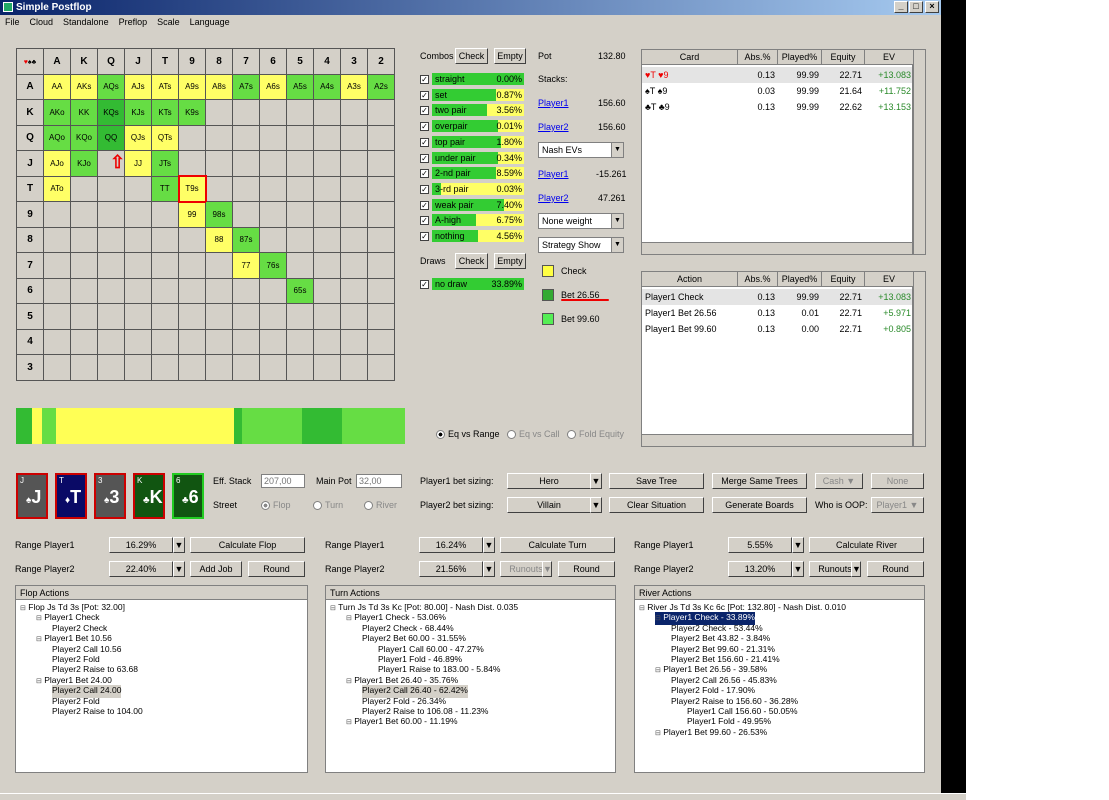 This screenshot has width=1109, height=800. What do you see at coordinates (328, 505) in the screenshot?
I see `turn-radio: Turn` at bounding box center [328, 505].